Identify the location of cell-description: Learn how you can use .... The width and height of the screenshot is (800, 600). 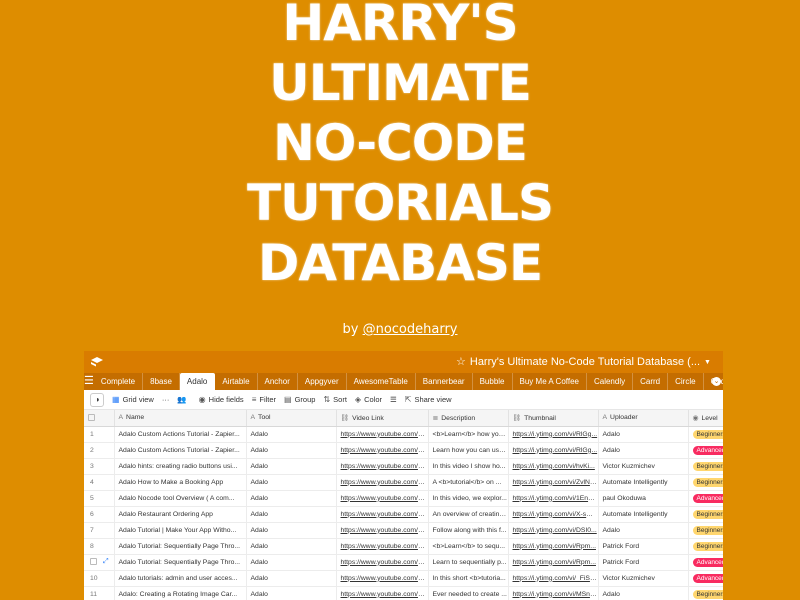
(468, 450).